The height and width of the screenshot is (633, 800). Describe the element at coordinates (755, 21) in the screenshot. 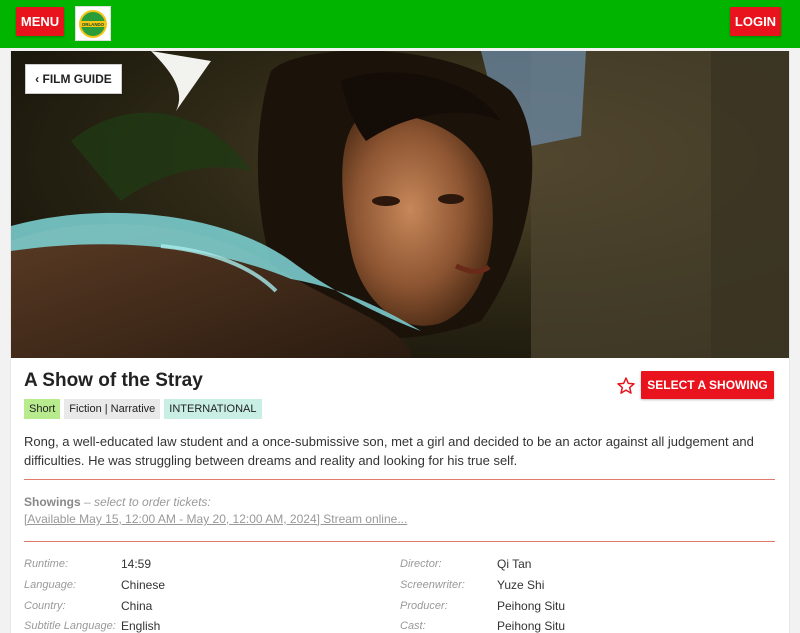

I see `login-button: LOGIN` at that location.